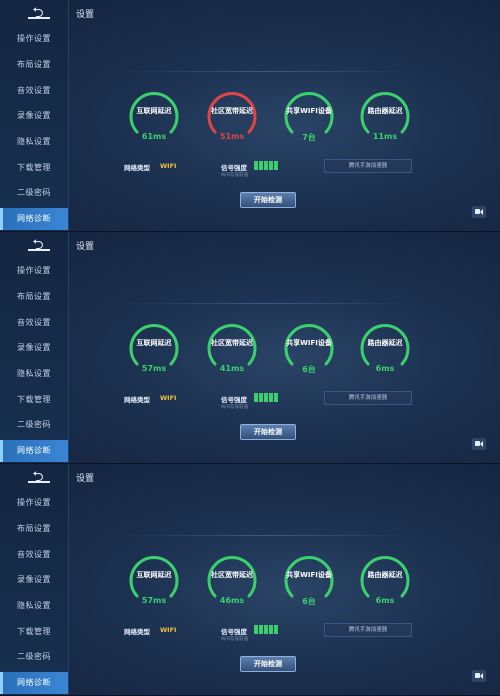  I want to click on gauge: 路由器延迟 11ms, so click(385, 119).